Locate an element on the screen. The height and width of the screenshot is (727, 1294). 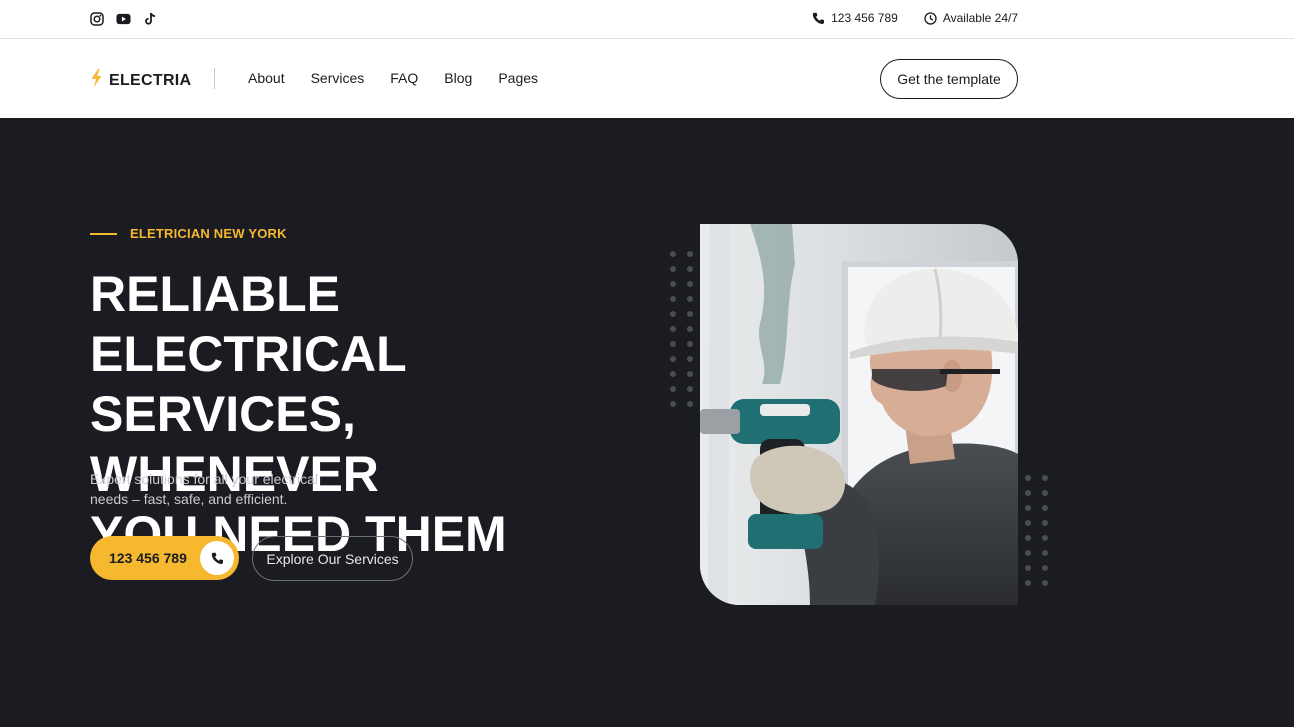
dot-pattern-right is located at coordinates (1036, 530).